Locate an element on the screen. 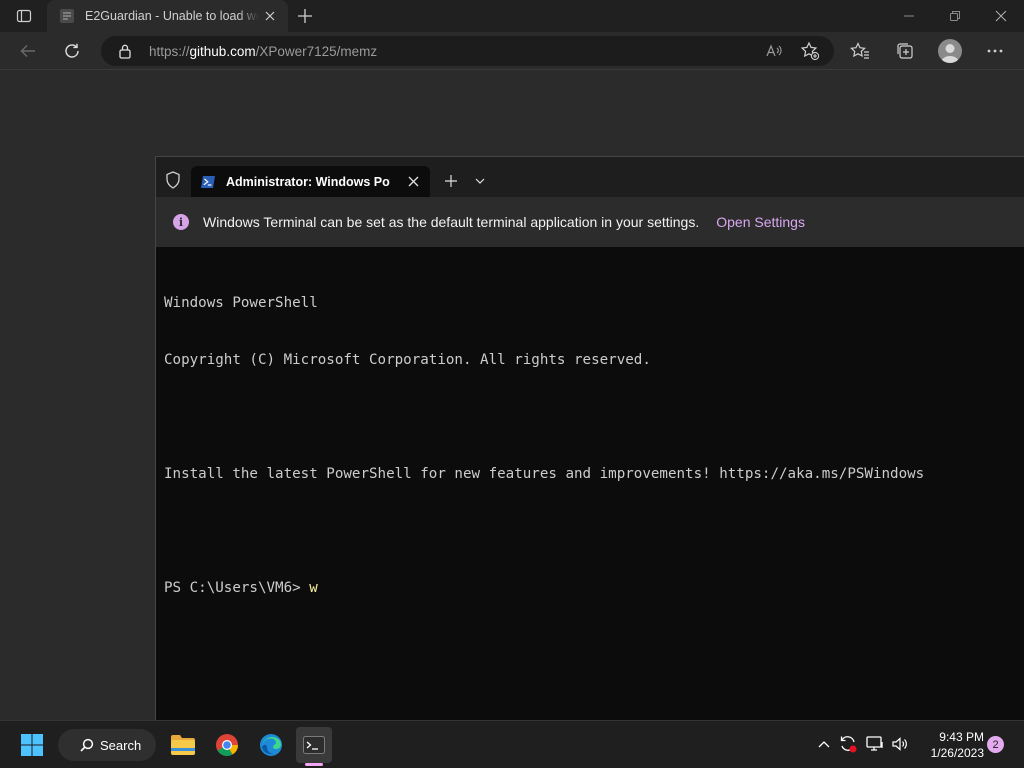  open-settings-link: Open Settings is located at coordinates (760, 222).